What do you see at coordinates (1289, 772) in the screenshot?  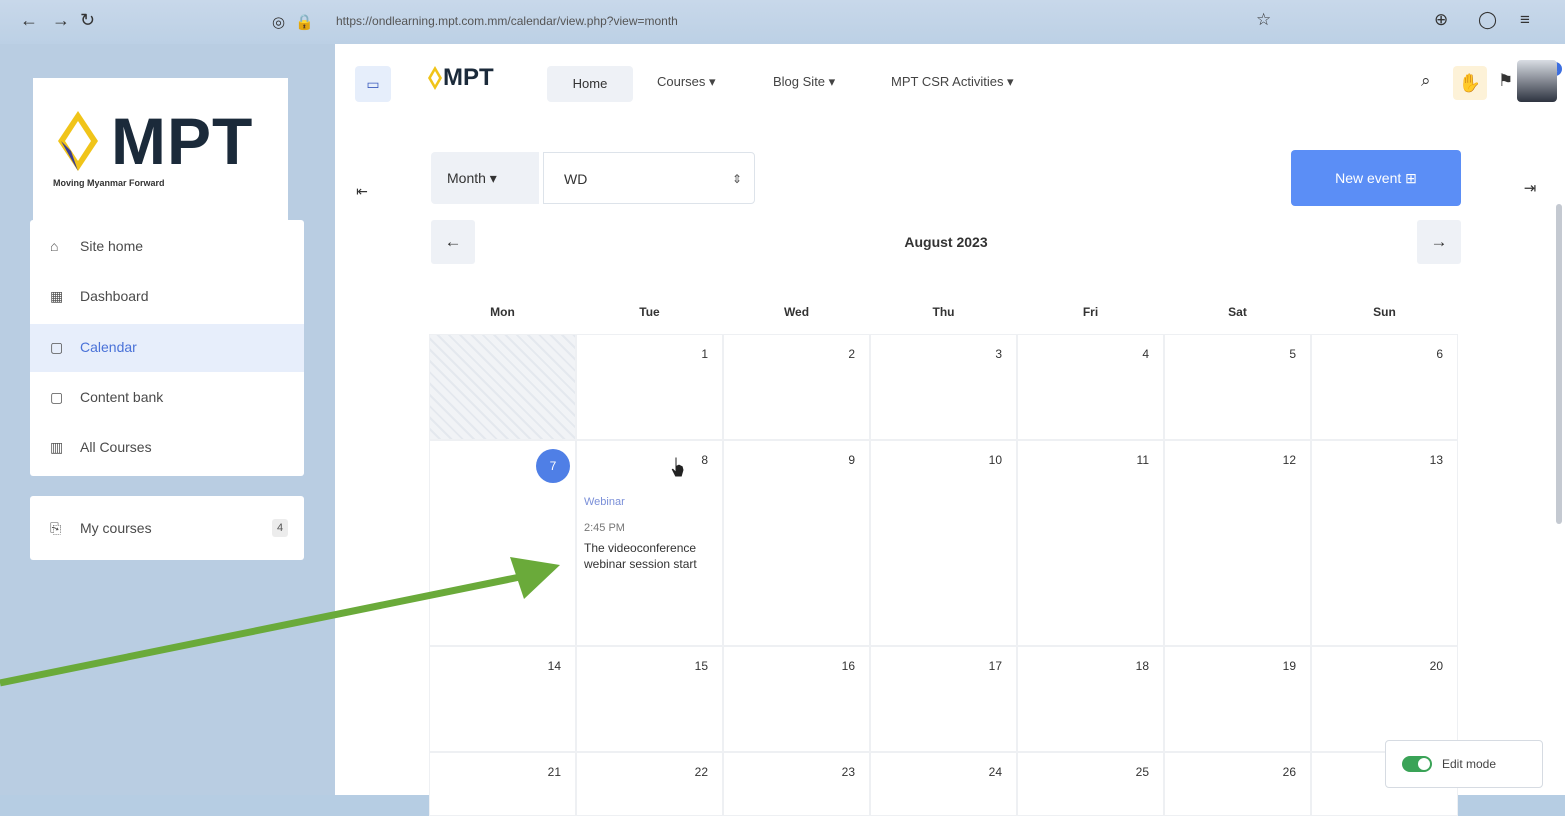 I see `day-number: 26` at bounding box center [1289, 772].